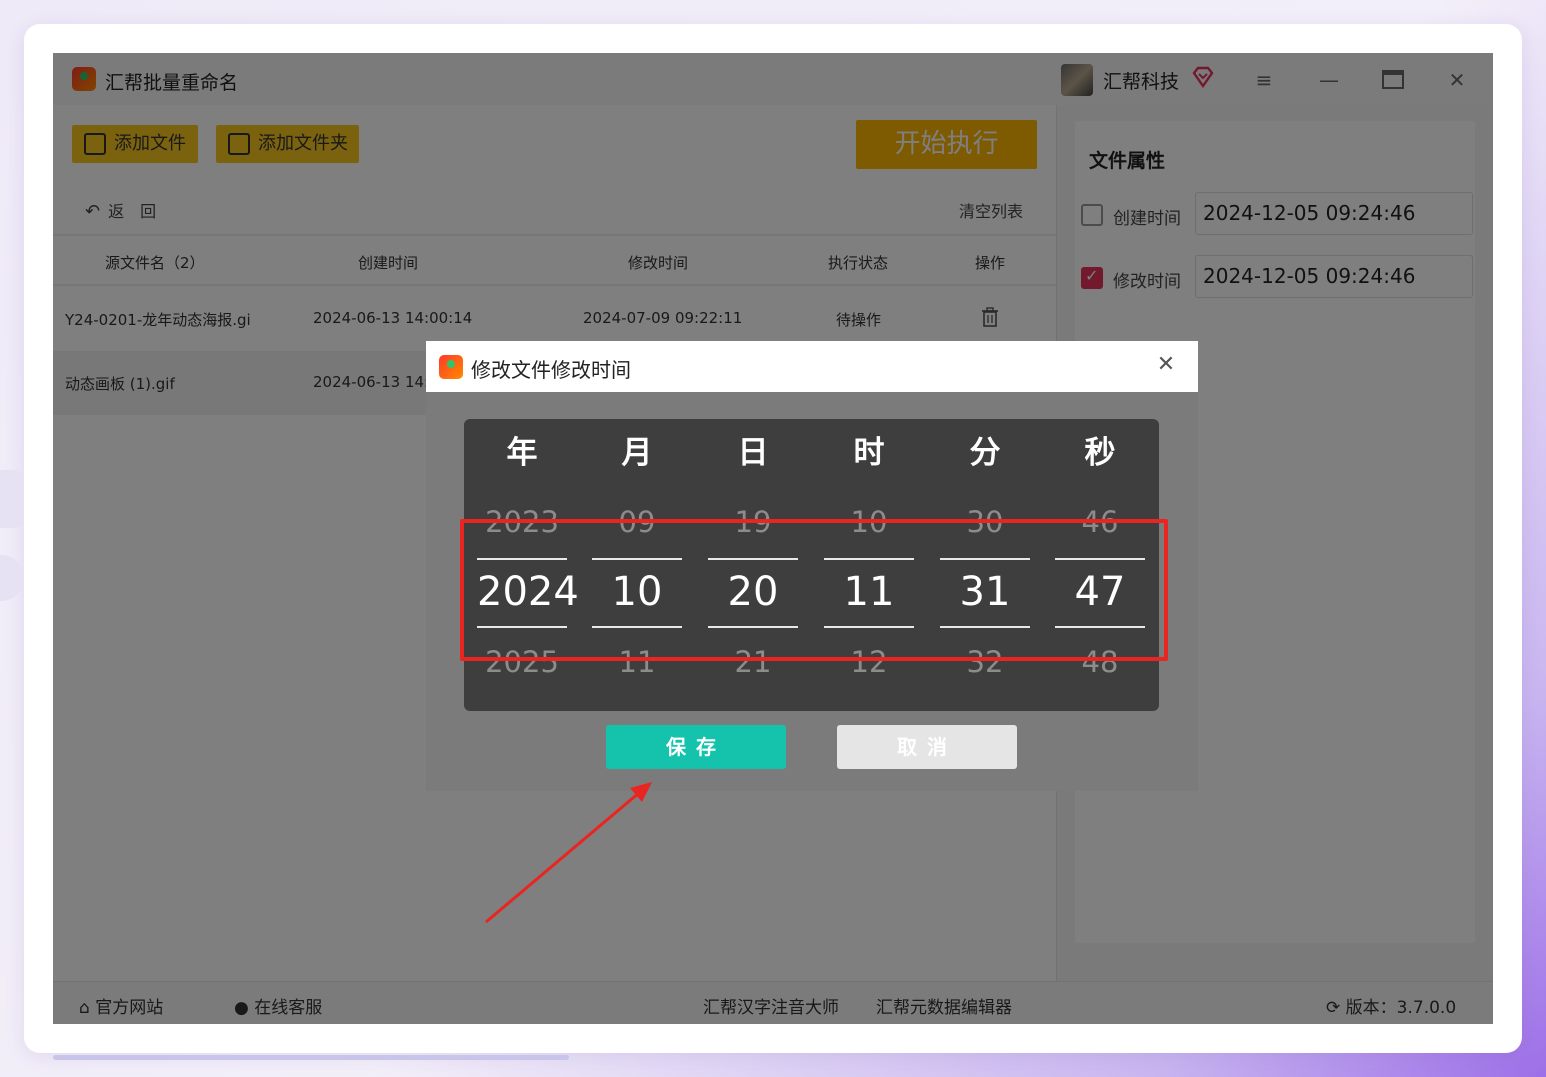  What do you see at coordinates (985, 453) in the screenshot?
I see `column-head: 分` at bounding box center [985, 453].